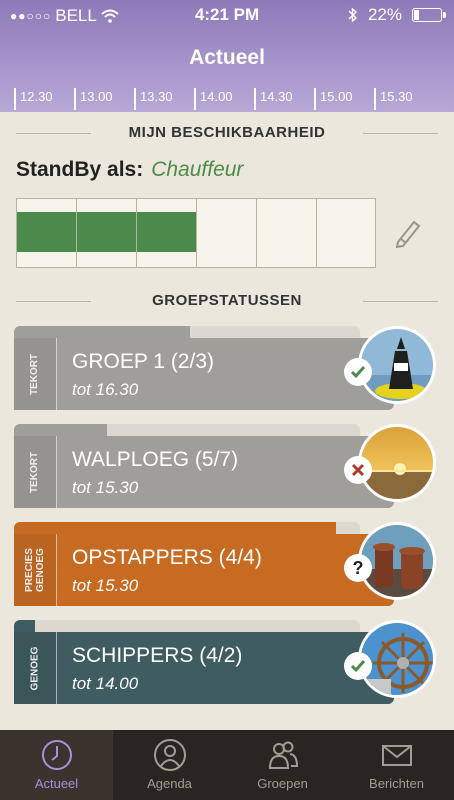 The height and width of the screenshot is (800, 454). I want to click on tab-bar: Actueel Agenda Groepen Berichten, so click(227, 765).